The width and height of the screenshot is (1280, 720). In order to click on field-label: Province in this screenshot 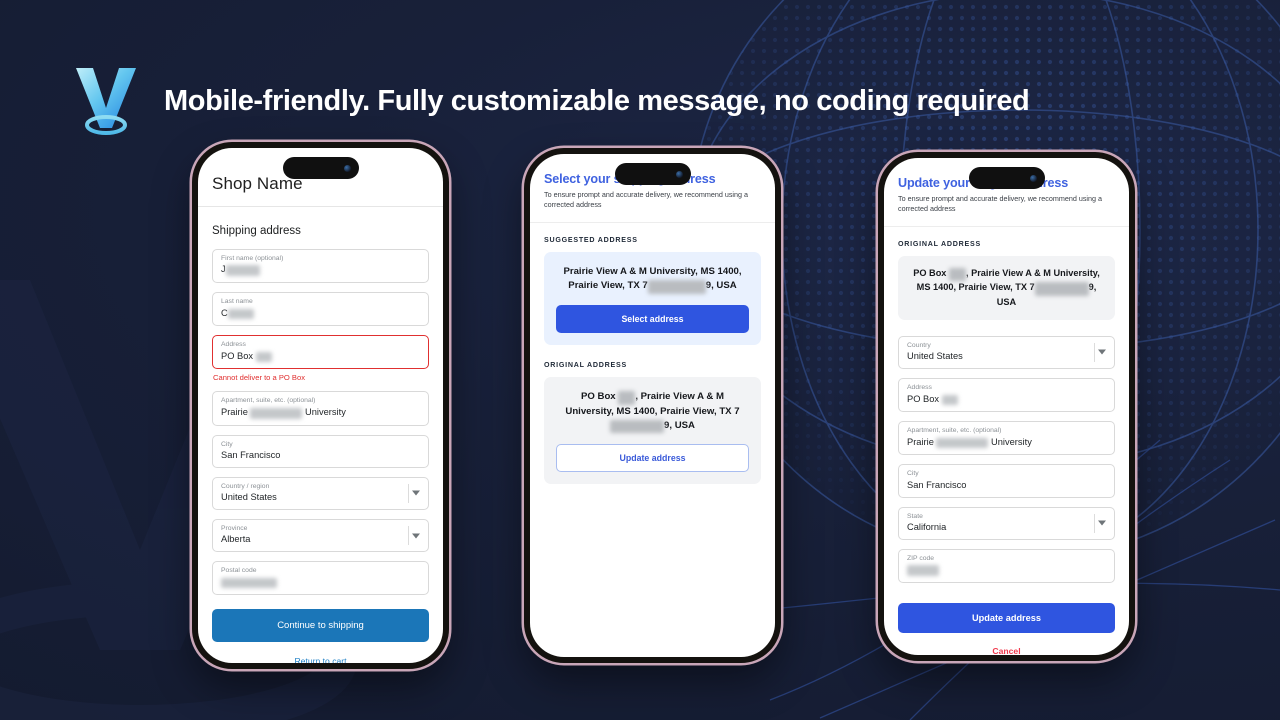, I will do `click(234, 528)`.